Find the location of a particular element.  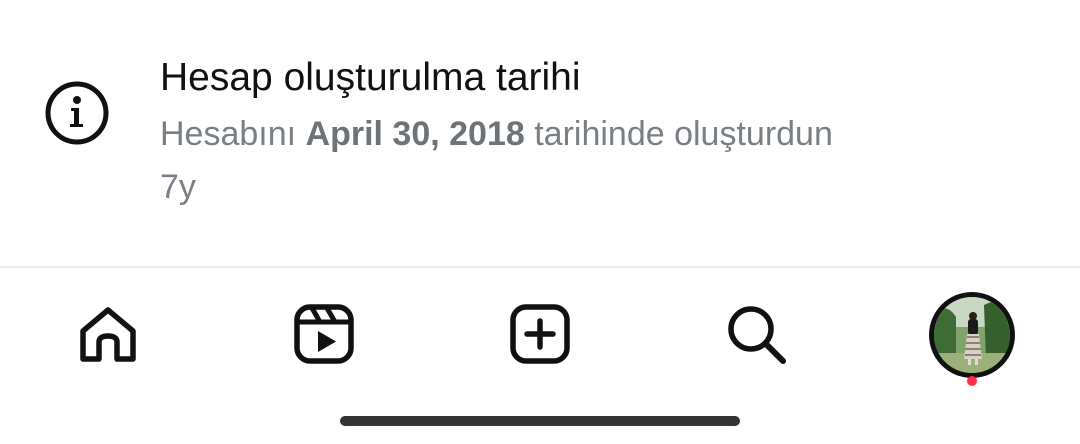

desc-prefix: Hesabını is located at coordinates (233, 134).